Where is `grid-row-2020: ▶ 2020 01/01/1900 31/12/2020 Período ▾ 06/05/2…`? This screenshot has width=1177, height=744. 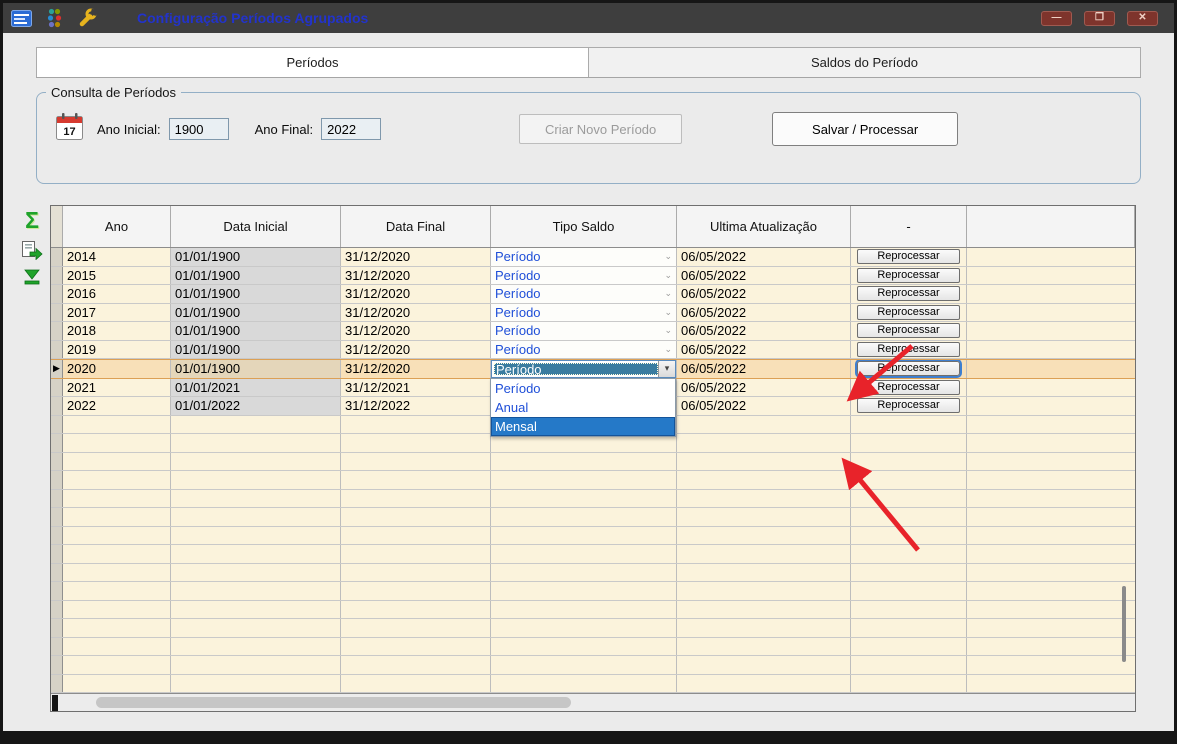
grid-row-2020: ▶ 2020 01/01/1900 31/12/2020 Período ▾ 06/05/2… is located at coordinates (593, 369).